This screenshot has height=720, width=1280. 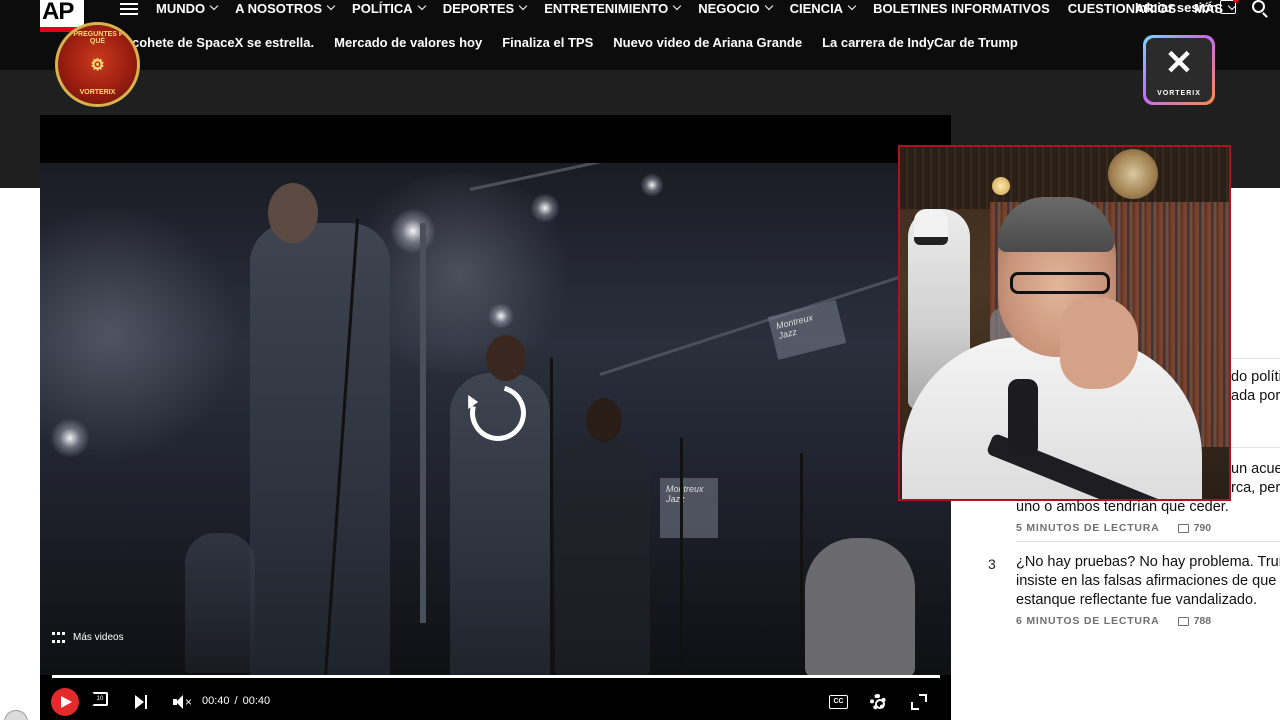 I want to click on channel-badge-logo: NO PREGUNTES POR QUÉ ⚙ VORTERIX, so click(x=97, y=64).